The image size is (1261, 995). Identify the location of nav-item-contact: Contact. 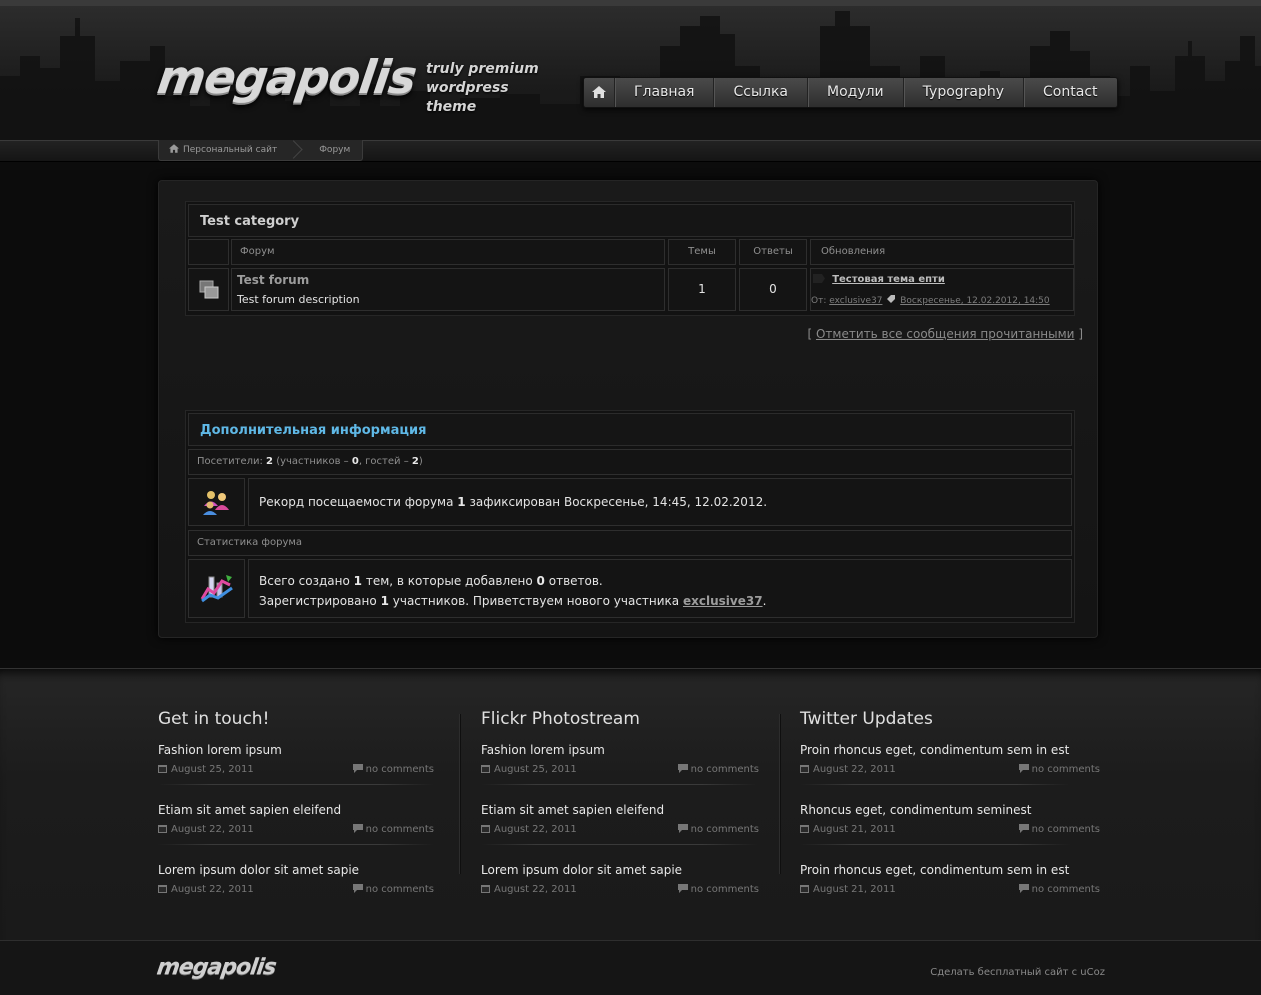
(1069, 92).